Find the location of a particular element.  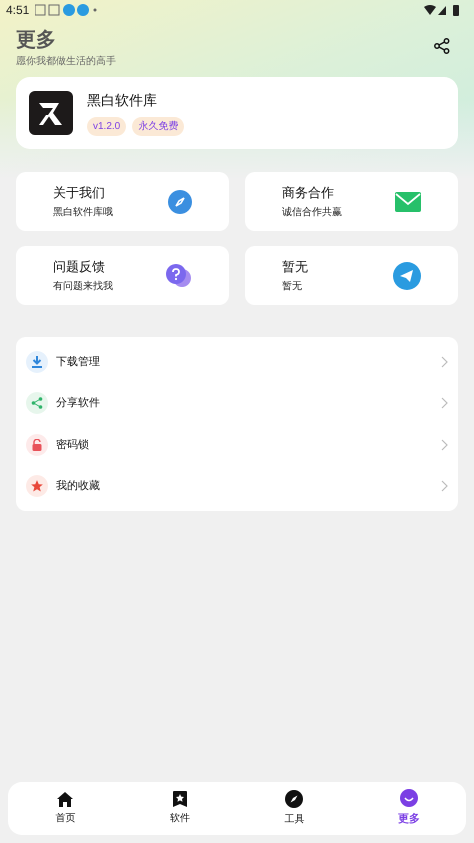

home-icon is located at coordinates (65, 799).